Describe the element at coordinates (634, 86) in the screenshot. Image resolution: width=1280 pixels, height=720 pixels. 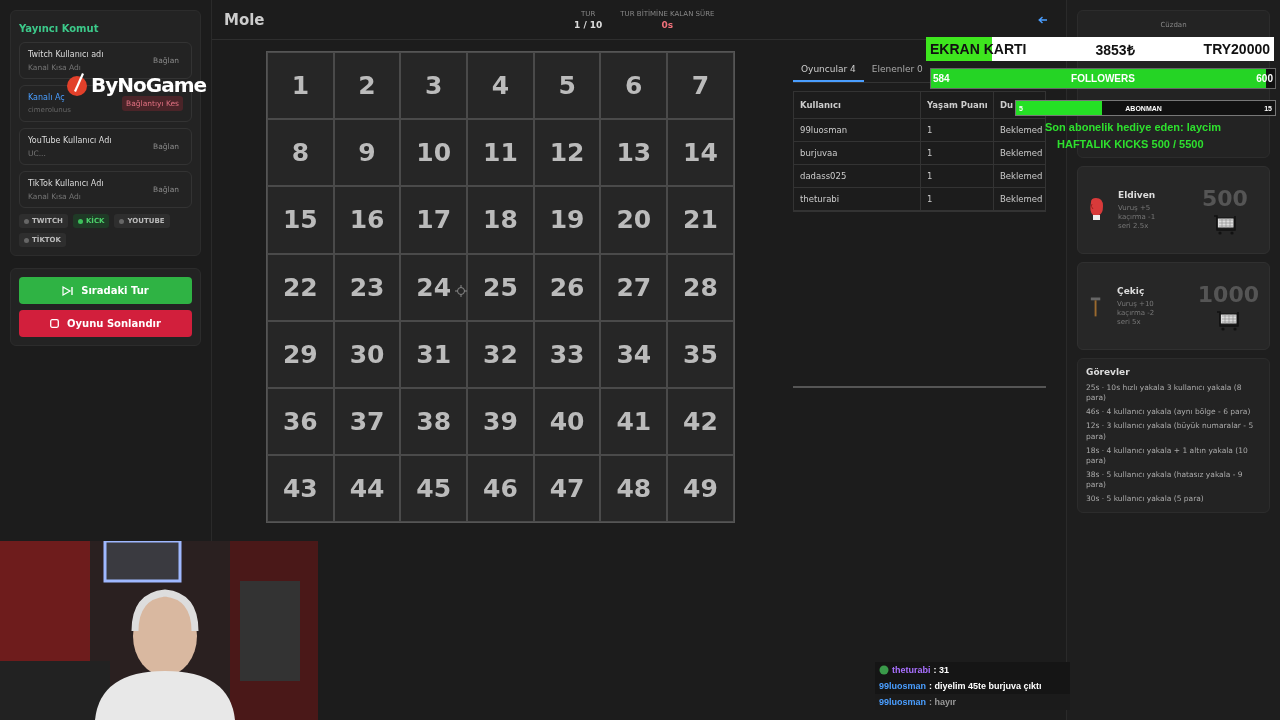
I see `board-cell: 6` at that location.